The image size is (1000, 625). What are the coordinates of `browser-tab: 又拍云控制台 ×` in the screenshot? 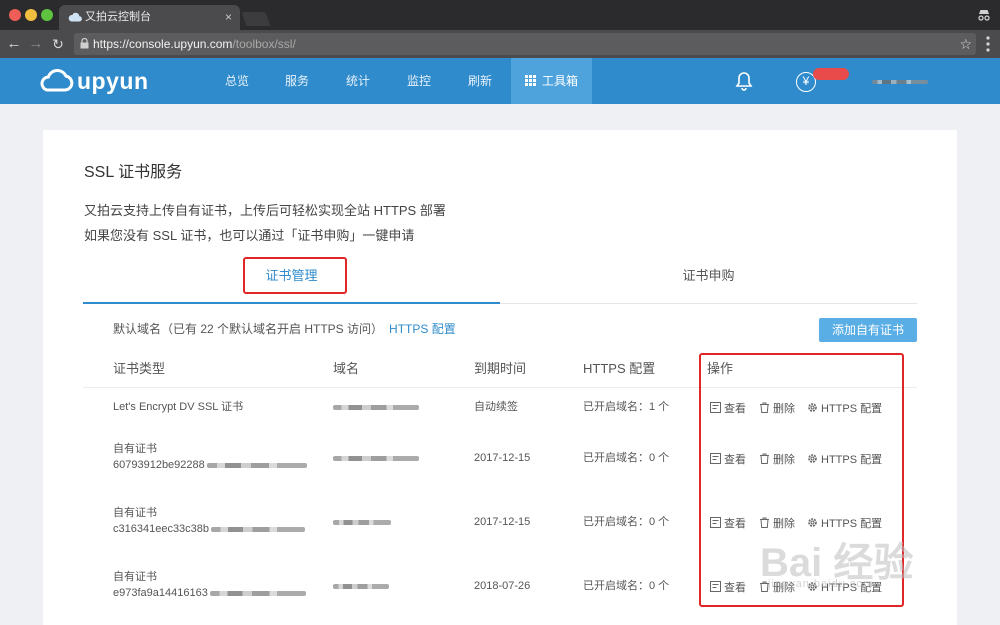 It's located at (149, 17).